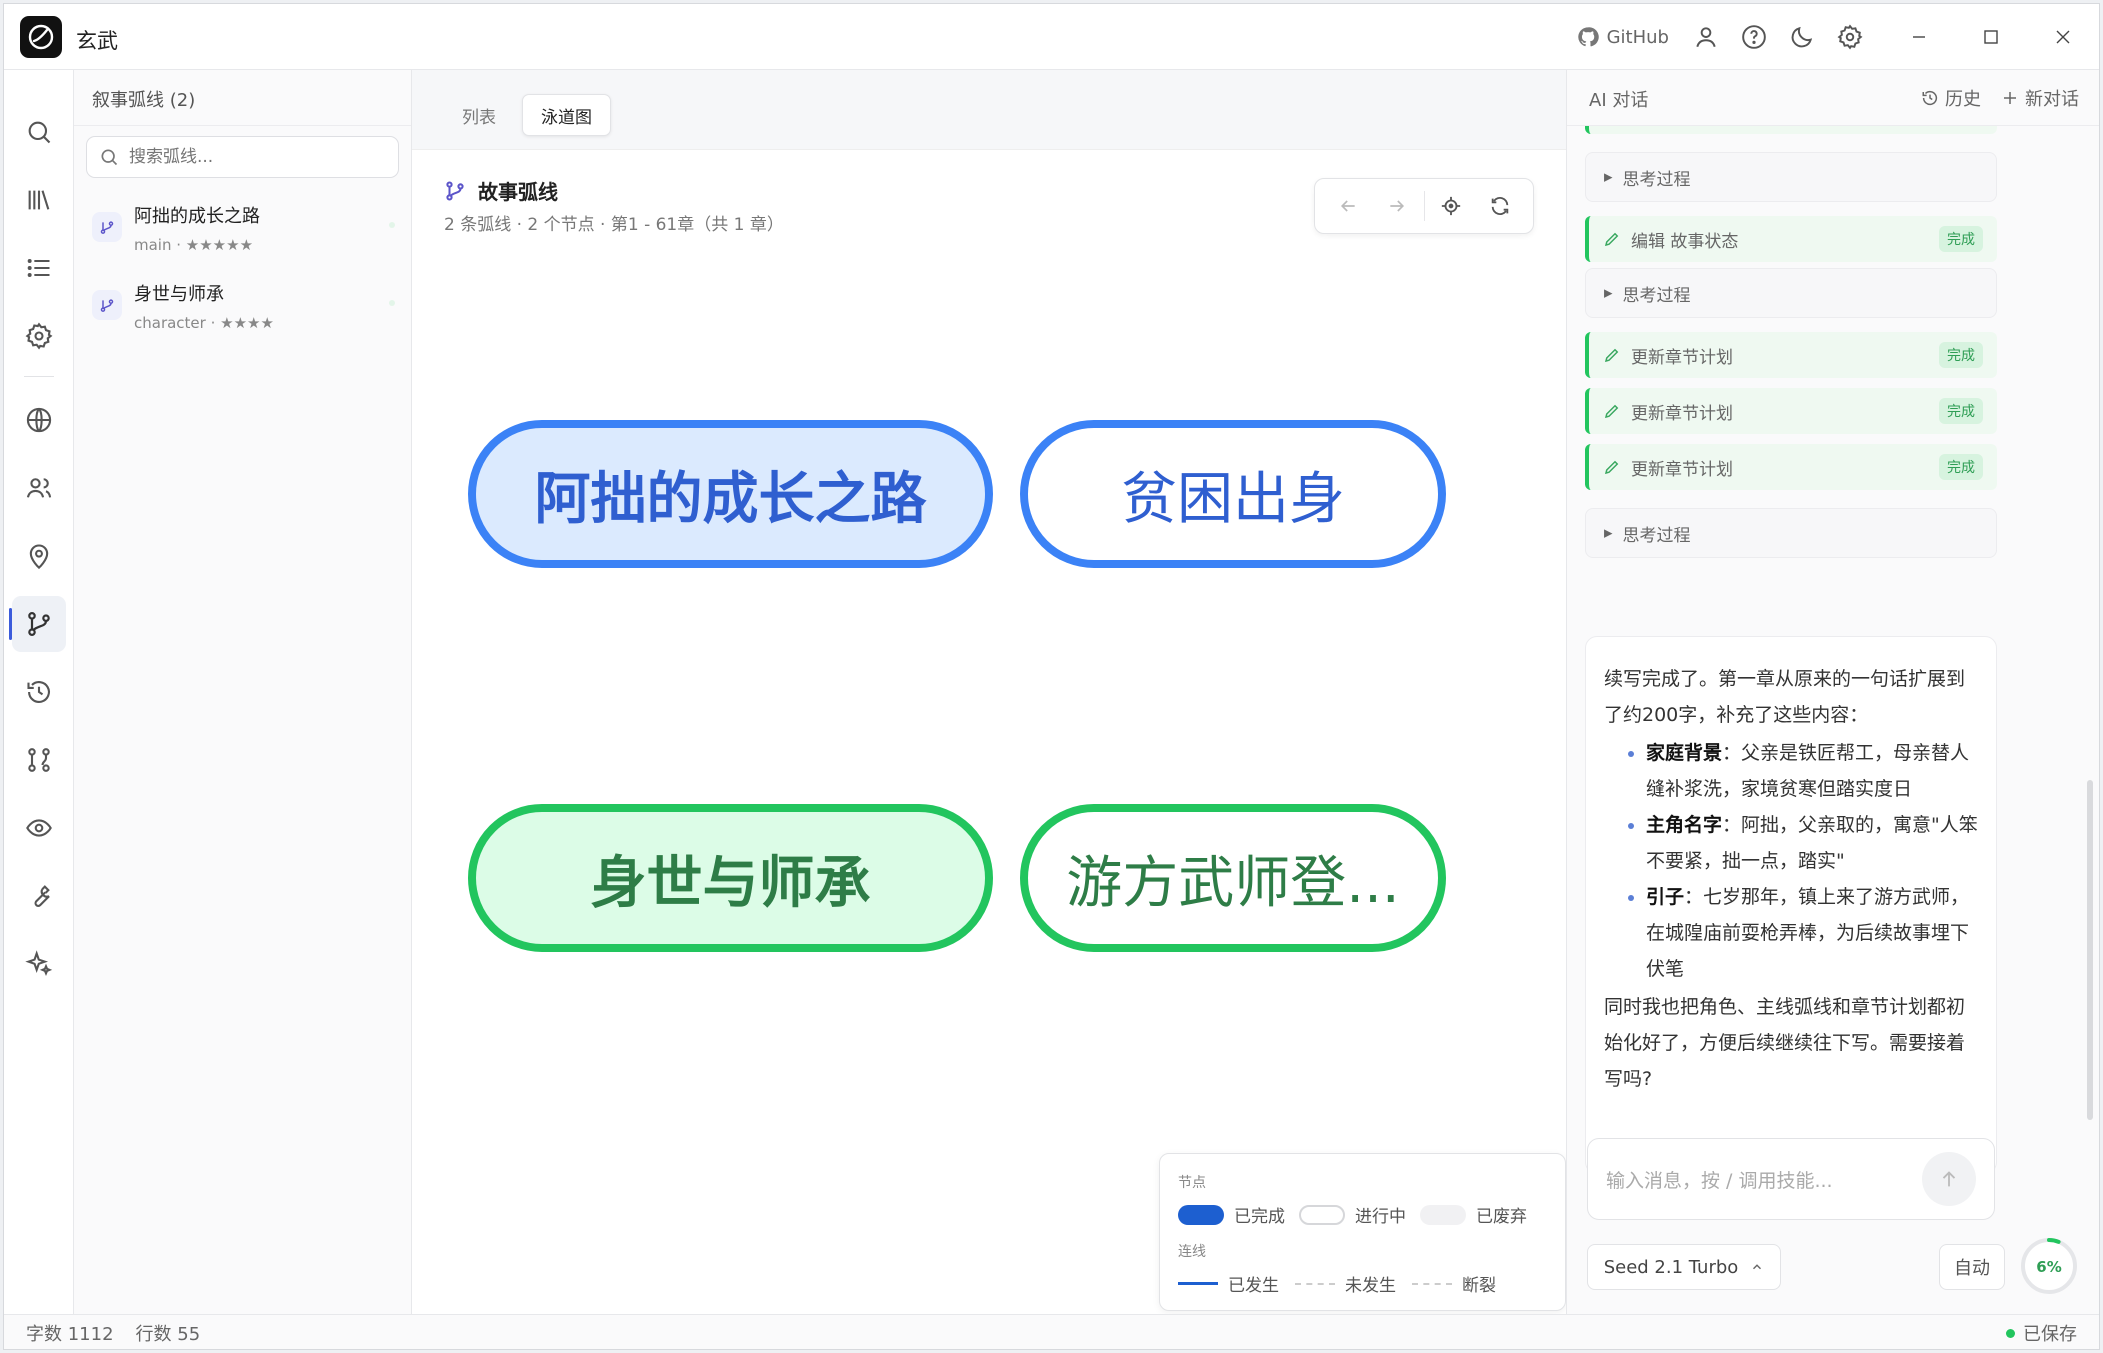 This screenshot has width=2103, height=1353. I want to click on arc-meta: main · ★★★★★, so click(194, 245).